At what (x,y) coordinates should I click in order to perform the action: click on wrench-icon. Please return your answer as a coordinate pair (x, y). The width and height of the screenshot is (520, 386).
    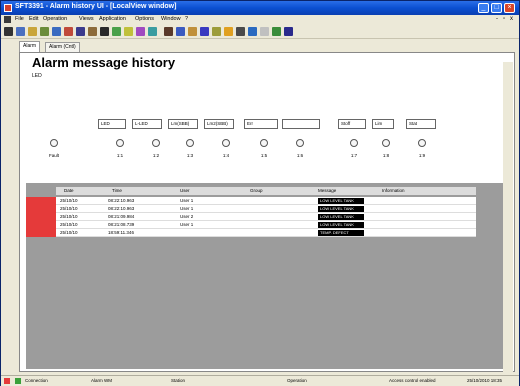
    Looking at the image, I should click on (168, 31).